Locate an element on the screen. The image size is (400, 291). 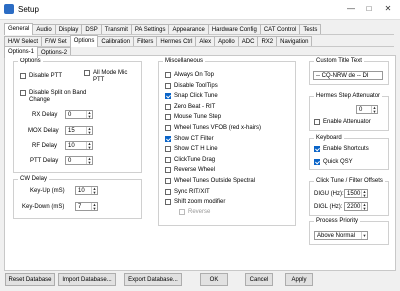
custom-title-group: Custom Title Text -- CQ-NRW de -- DI is located at coordinates (349, 71).